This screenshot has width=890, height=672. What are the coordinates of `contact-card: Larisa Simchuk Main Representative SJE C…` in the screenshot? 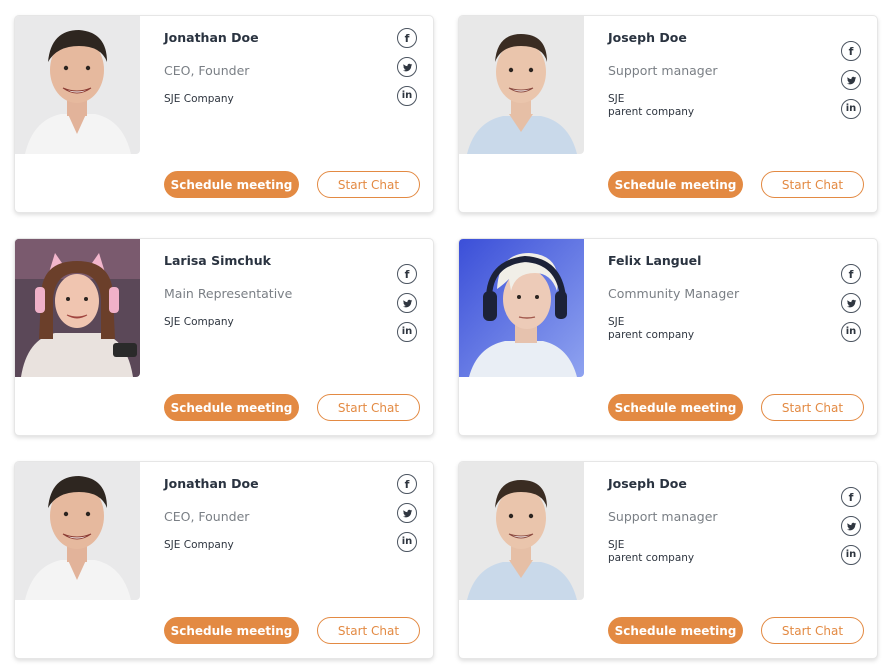 It's located at (224, 337).